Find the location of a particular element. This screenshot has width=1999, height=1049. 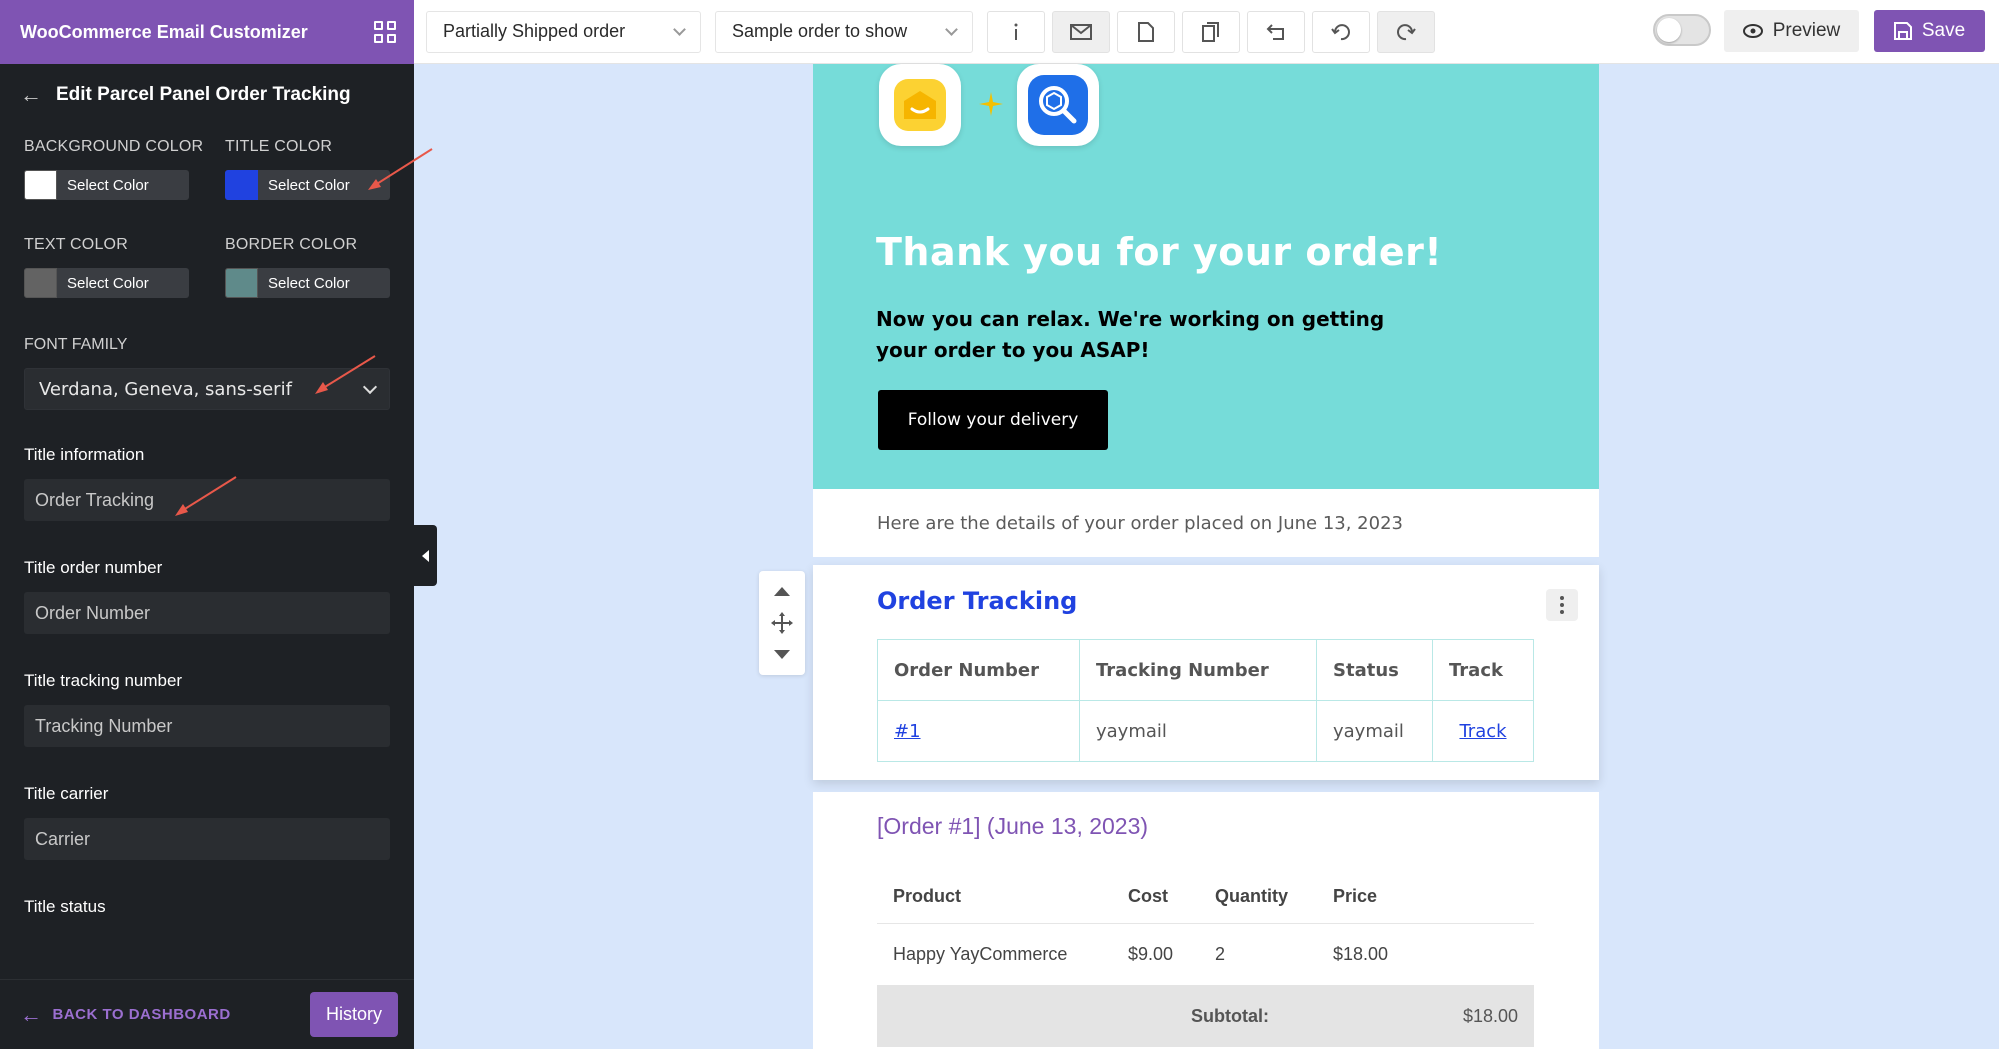

table-row: #1 yaymail yaymail Track is located at coordinates (1205, 731).